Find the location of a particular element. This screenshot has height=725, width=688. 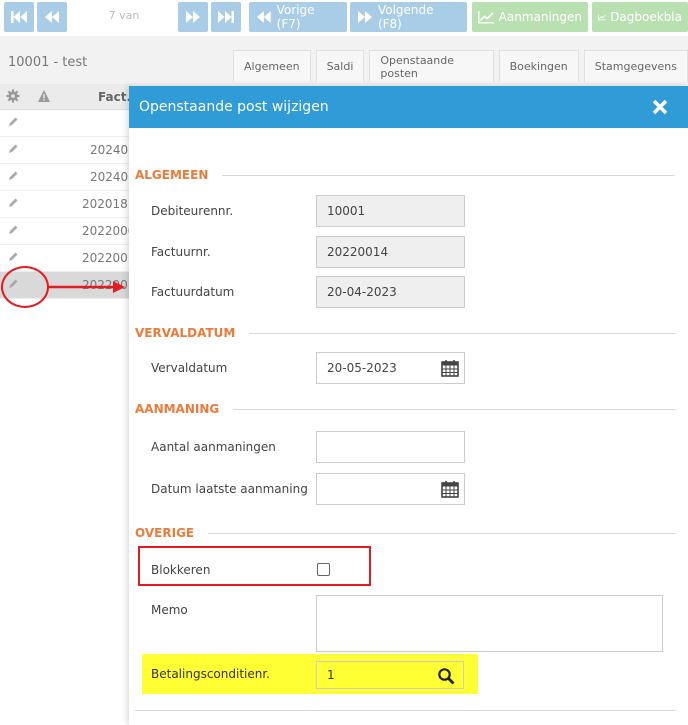

warning-icon is located at coordinates (44, 96).